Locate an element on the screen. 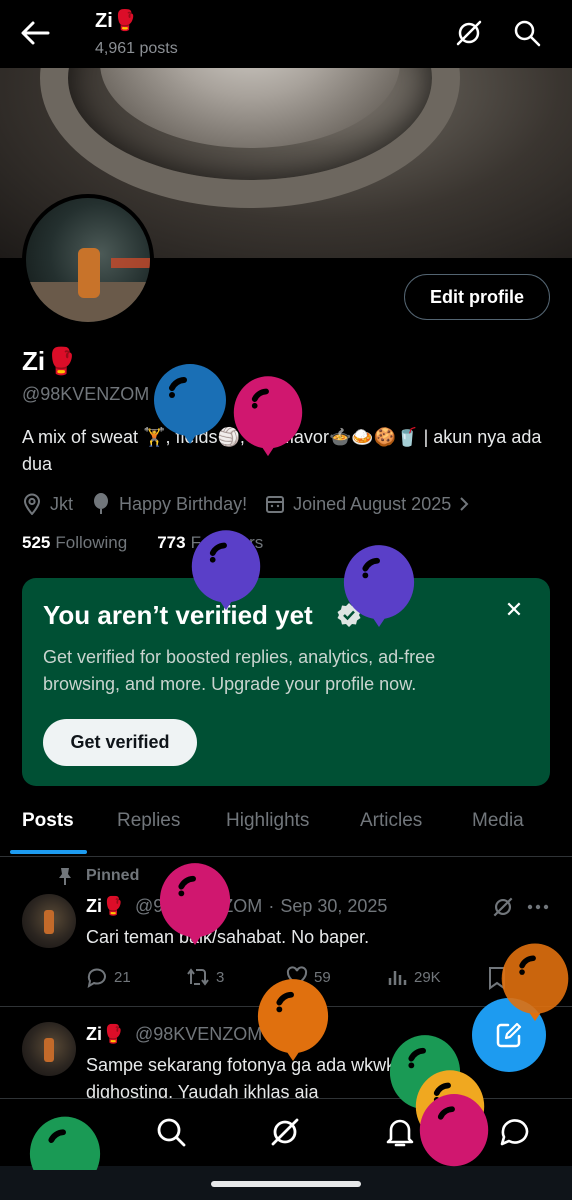 The image size is (572, 1200). verify-title: You aren’t verified yet is located at coordinates (178, 615).